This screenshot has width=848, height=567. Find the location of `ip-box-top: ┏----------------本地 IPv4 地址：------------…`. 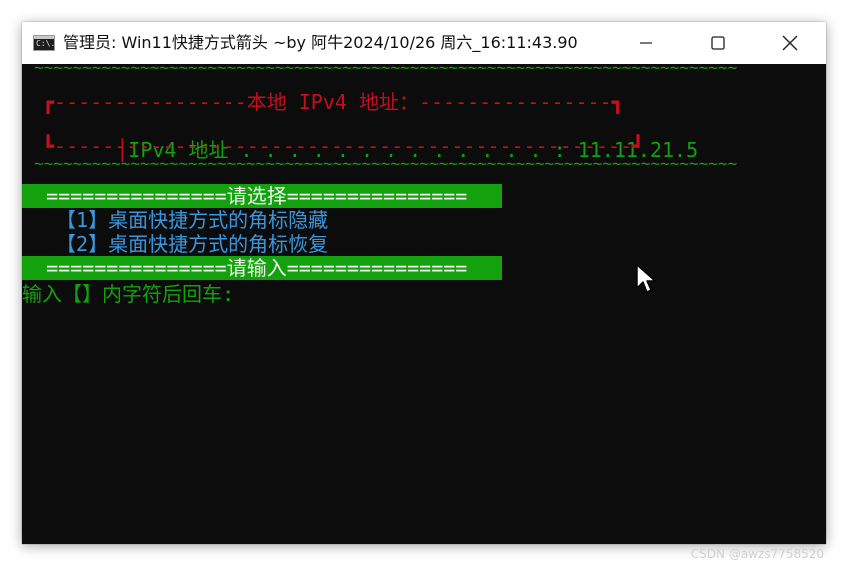

ip-box-top: ┏----------------本地 IPv4 地址：------------… is located at coordinates (333, 102).